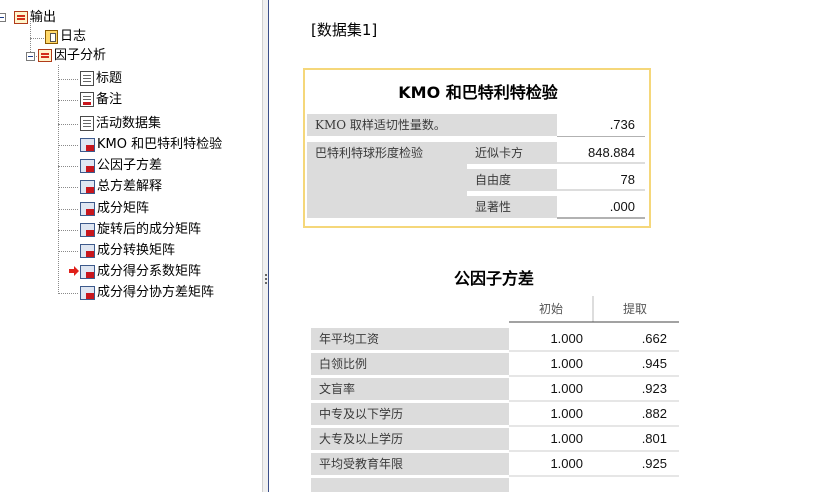 This screenshot has width=830, height=492. I want to click on tree-node-label: 因子分析, so click(80, 55).